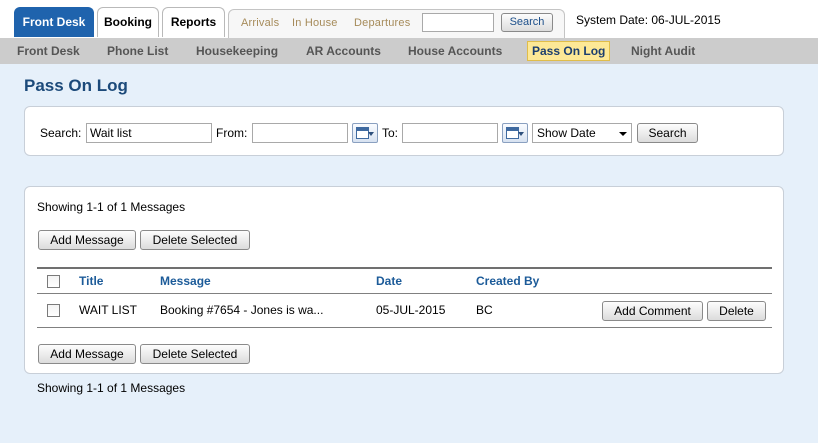 The height and width of the screenshot is (443, 818). Describe the element at coordinates (648, 20) in the screenshot. I see `system-date: System Date: 06-JUL-2015` at that location.